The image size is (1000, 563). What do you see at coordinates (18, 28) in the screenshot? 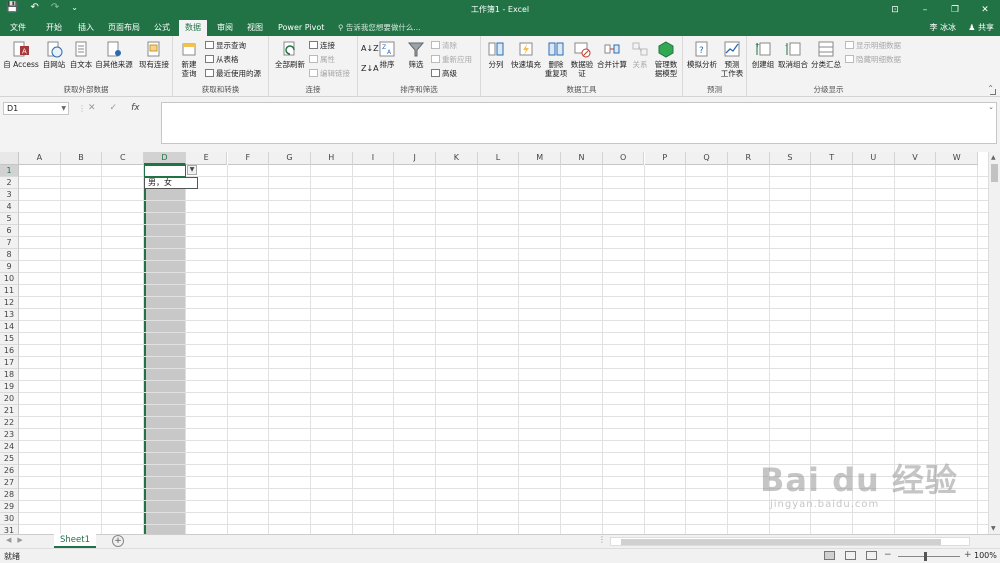
I see `tab-file: 文件` at bounding box center [18, 28].